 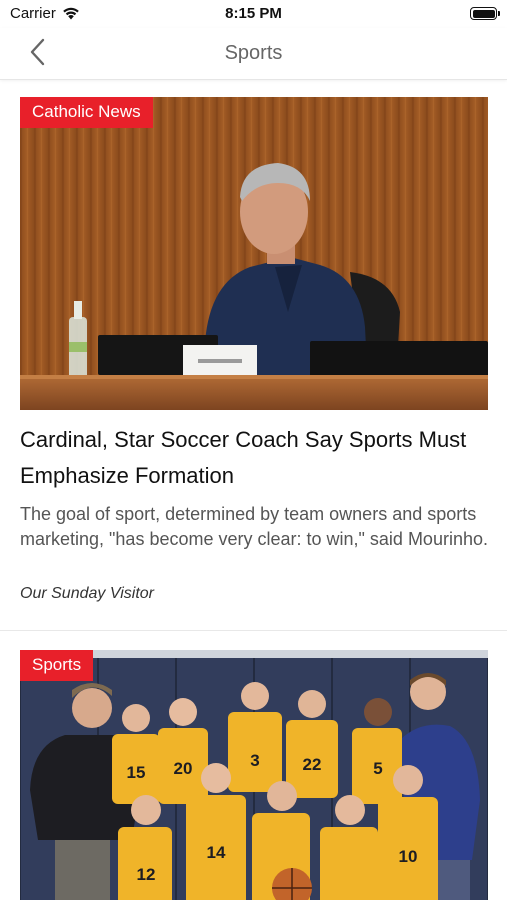 I want to click on clock: 8:15 PM, so click(x=253, y=13).